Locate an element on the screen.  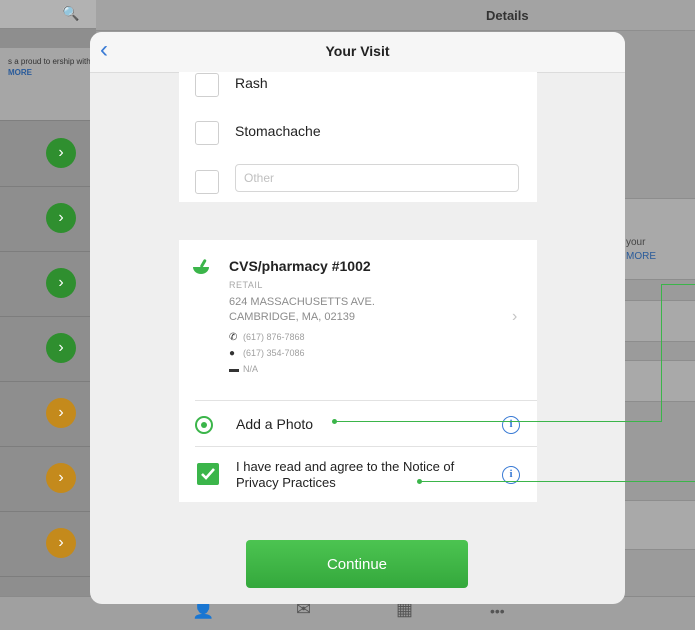
phone-value: (617) 876-7868 is located at coordinates (274, 337).